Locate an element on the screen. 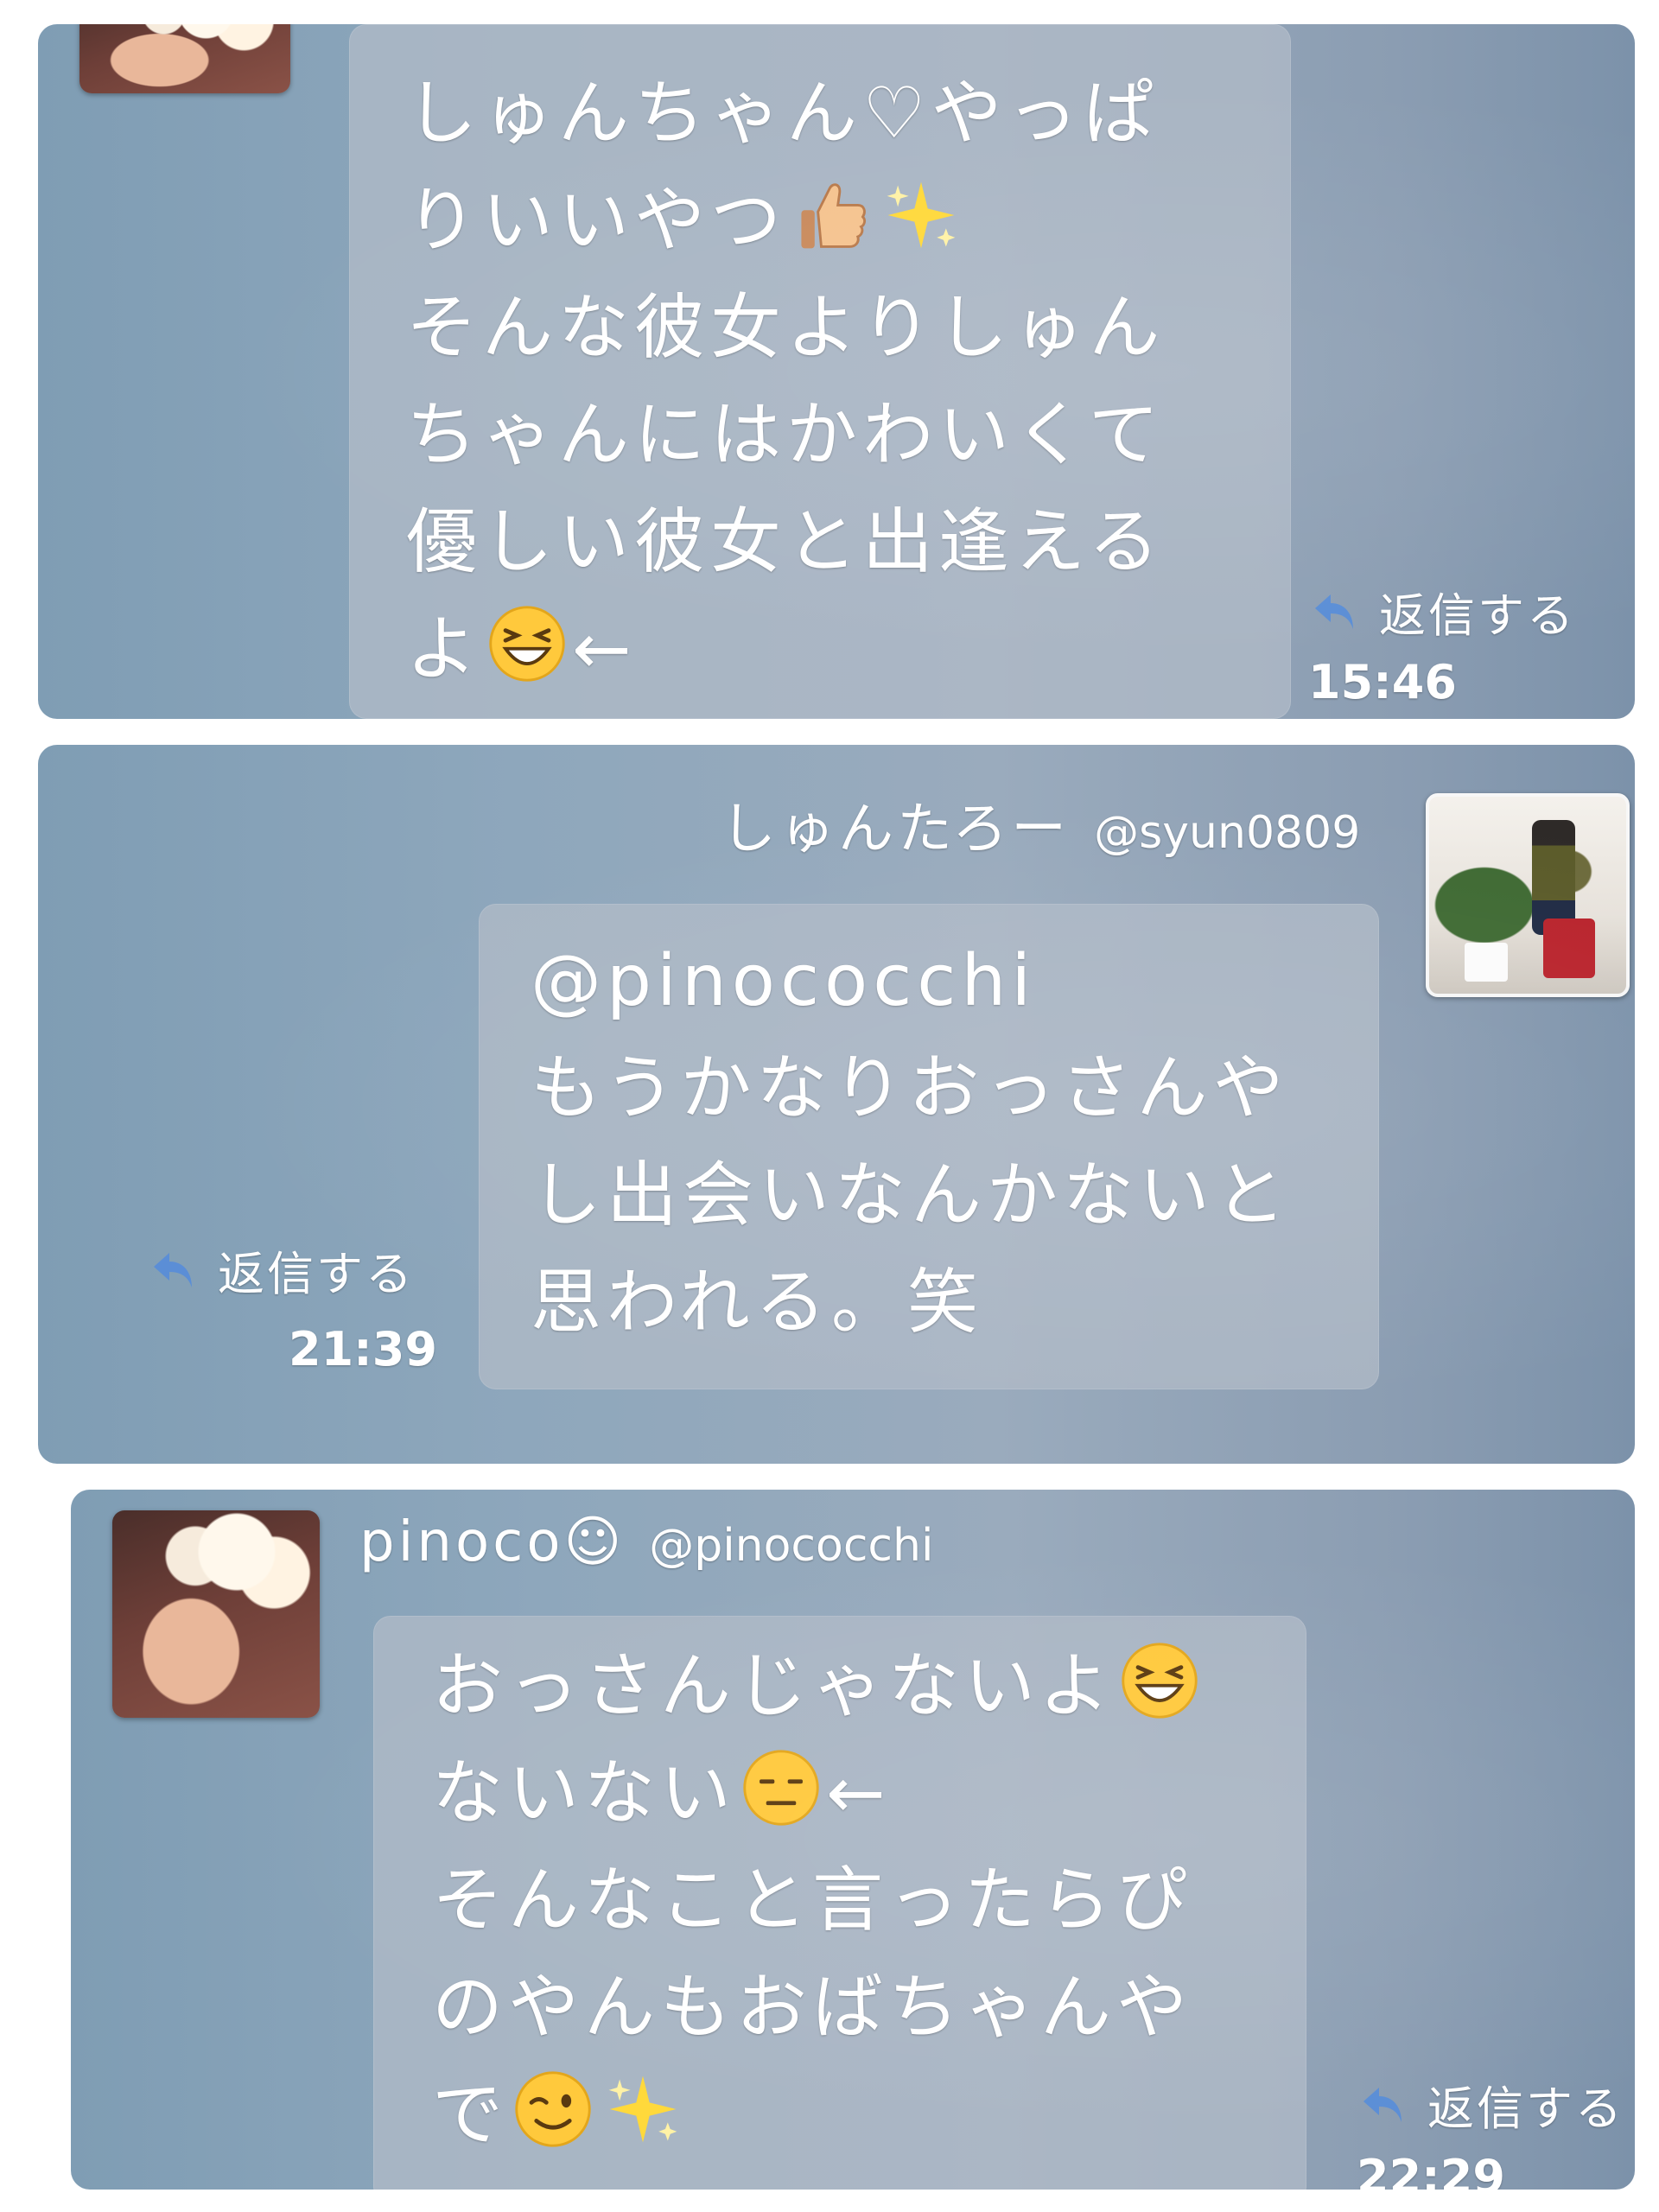 This screenshot has height=2212, width=1659. message-line: よ ← is located at coordinates (785, 649).